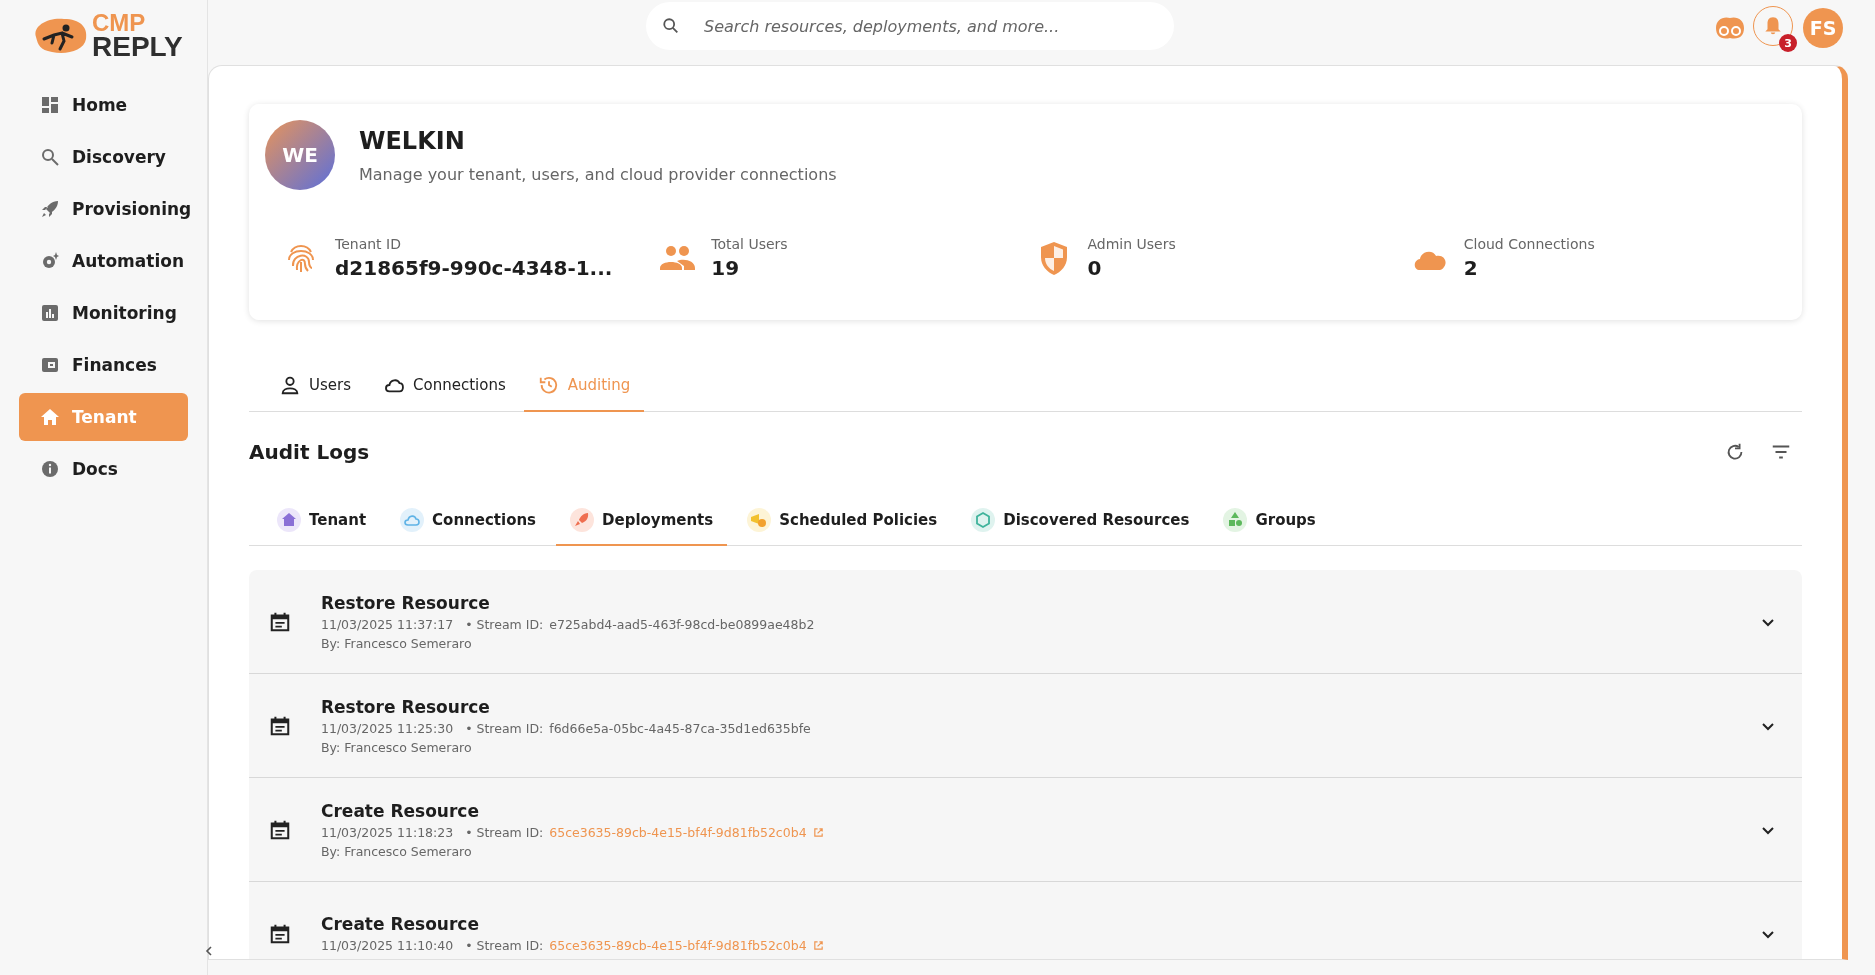 This screenshot has height=975, width=1875. Describe the element at coordinates (103, 468) in the screenshot. I see `sidebar-item: Docs` at that location.